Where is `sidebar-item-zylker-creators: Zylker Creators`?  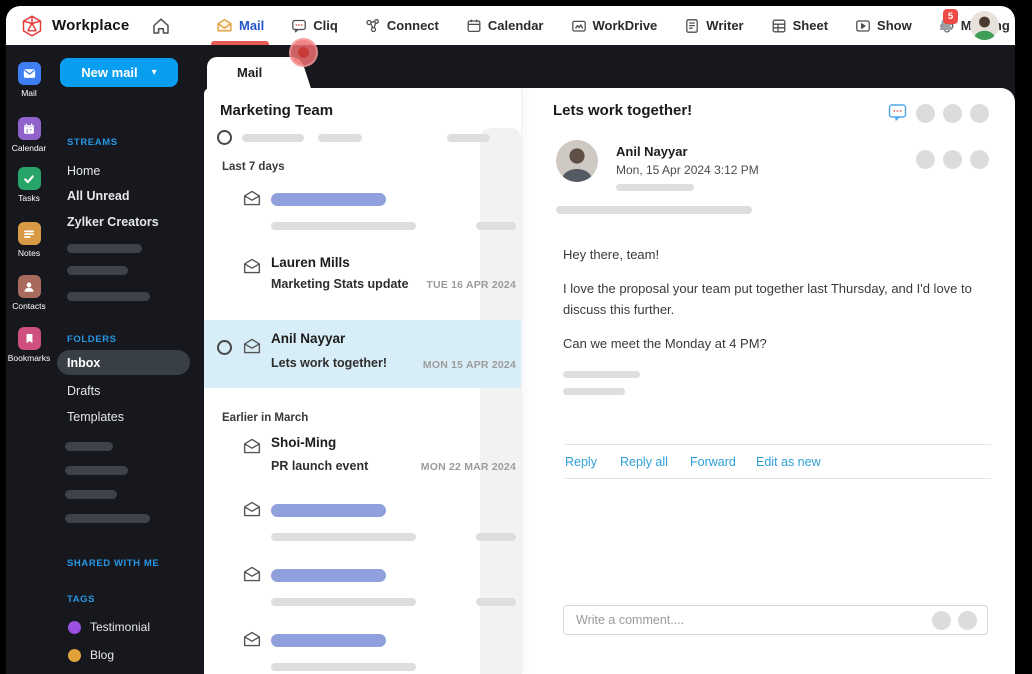
sidebar-item-zylker-creators: Zylker Creators is located at coordinates (113, 222).